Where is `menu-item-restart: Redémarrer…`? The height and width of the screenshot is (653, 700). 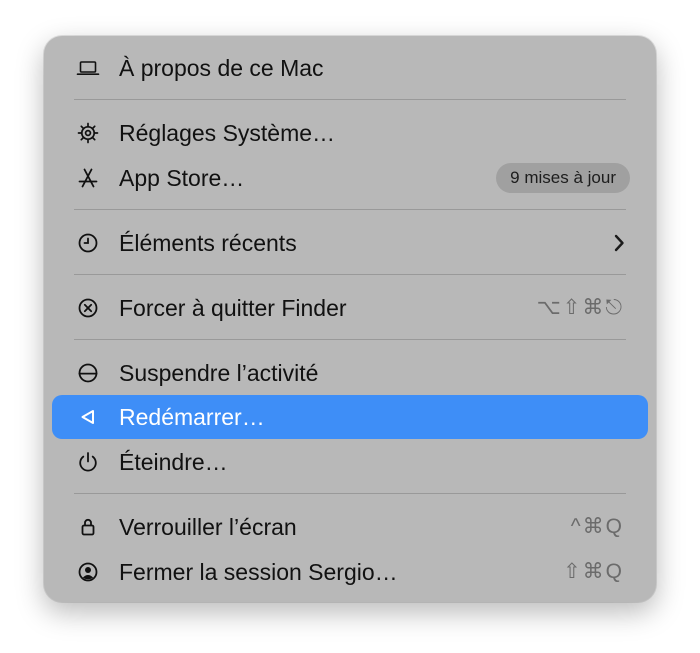
menu-item-restart: Redémarrer… is located at coordinates (350, 417).